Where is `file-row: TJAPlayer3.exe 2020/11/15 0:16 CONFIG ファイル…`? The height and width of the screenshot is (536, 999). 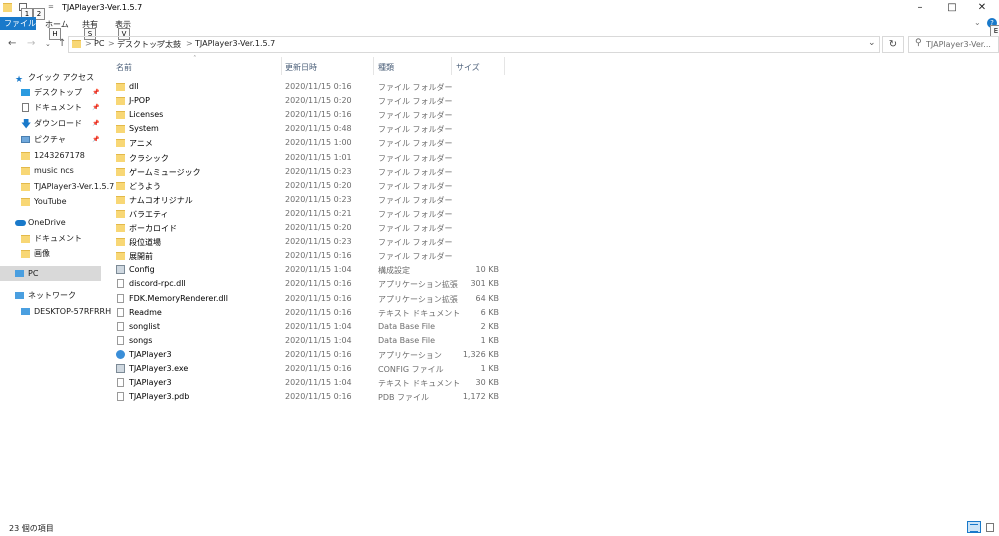 file-row: TJAPlayer3.exe 2020/11/15 0:16 CONFIG ファイル… is located at coordinates (312, 369).